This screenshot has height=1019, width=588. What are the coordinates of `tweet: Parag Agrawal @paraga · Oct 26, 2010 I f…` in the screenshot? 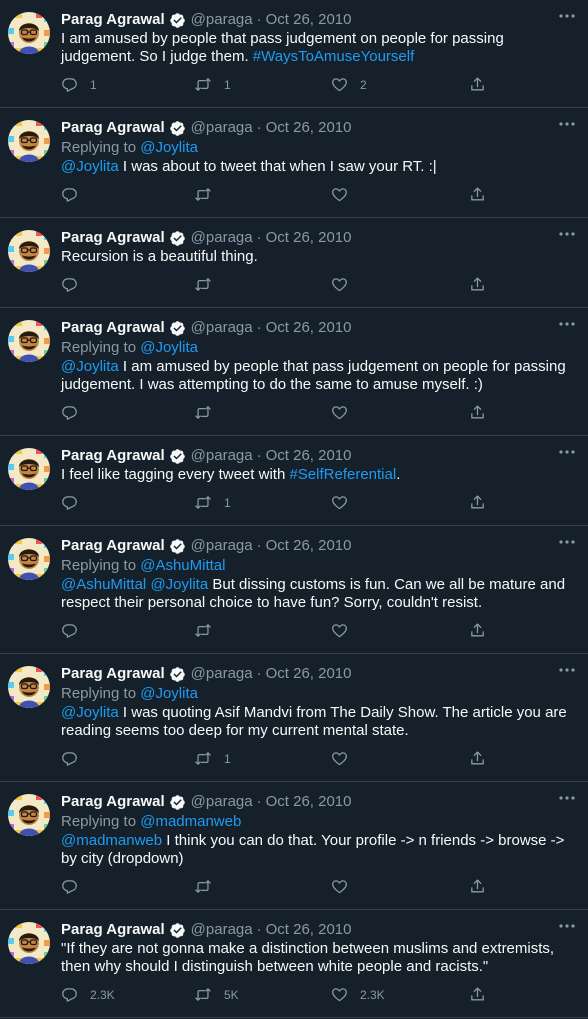 It's located at (294, 481).